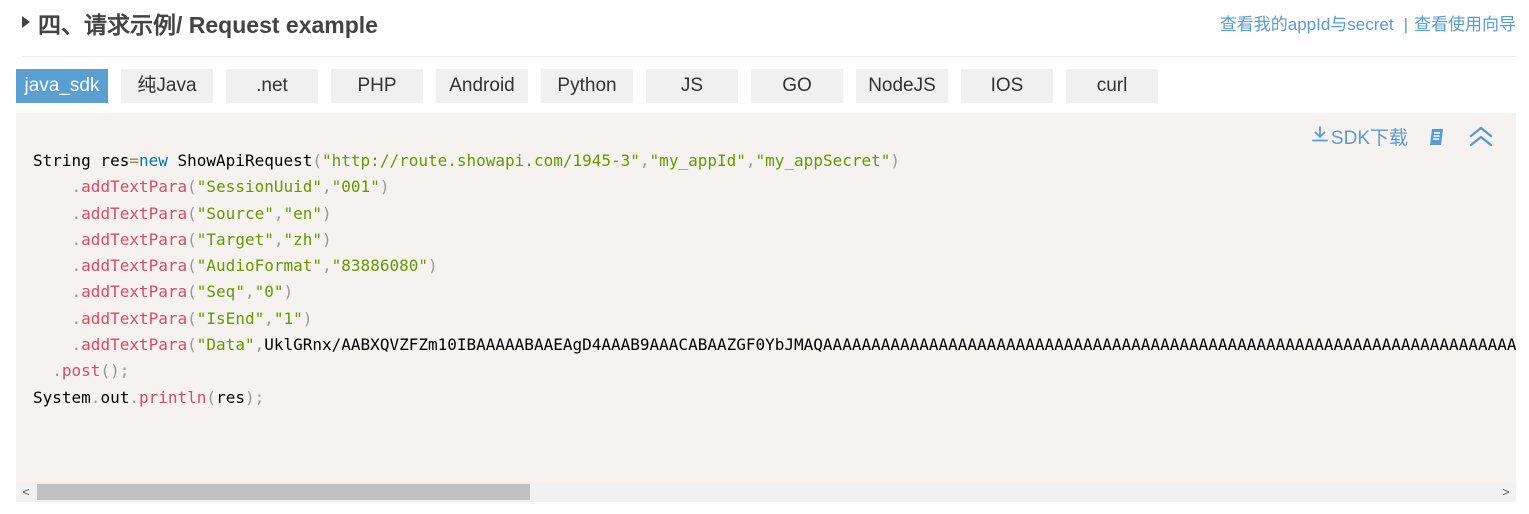 The width and height of the screenshot is (1529, 514). What do you see at coordinates (272, 86) in the screenshot?
I see `tab-dotnet: .net` at bounding box center [272, 86].